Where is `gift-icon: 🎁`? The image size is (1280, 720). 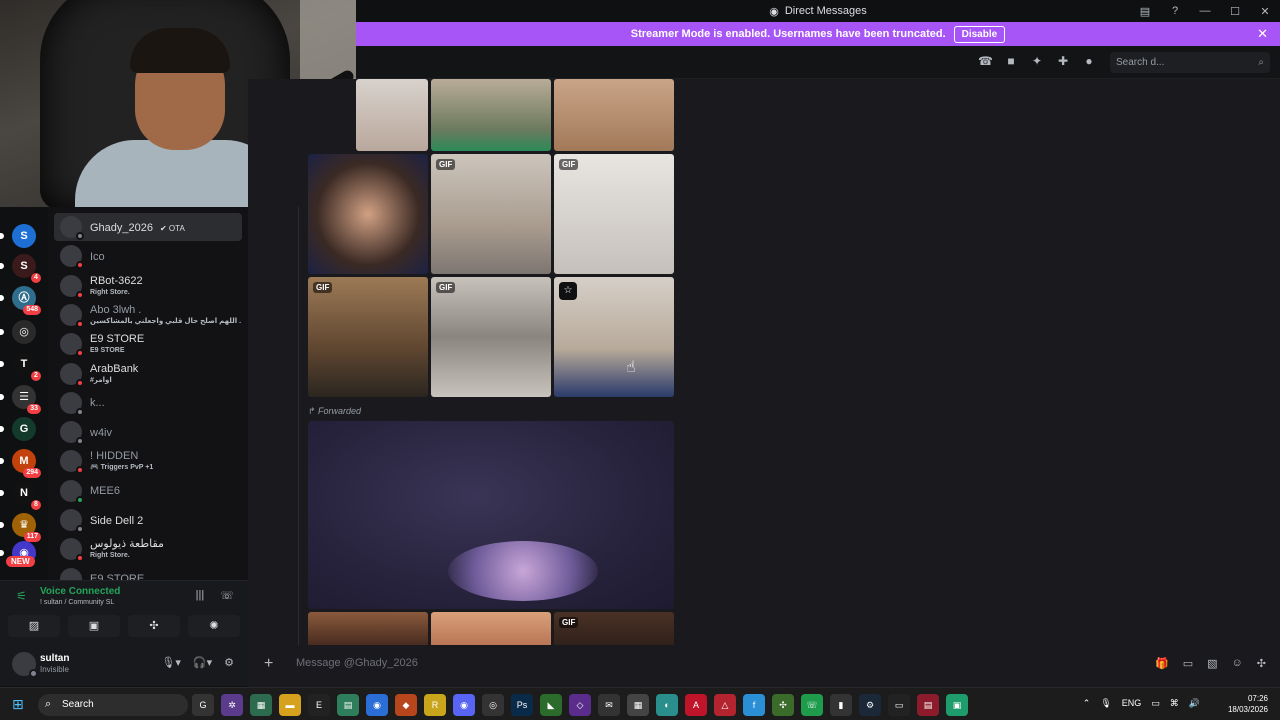 gift-icon: 🎁 is located at coordinates (1162, 663).